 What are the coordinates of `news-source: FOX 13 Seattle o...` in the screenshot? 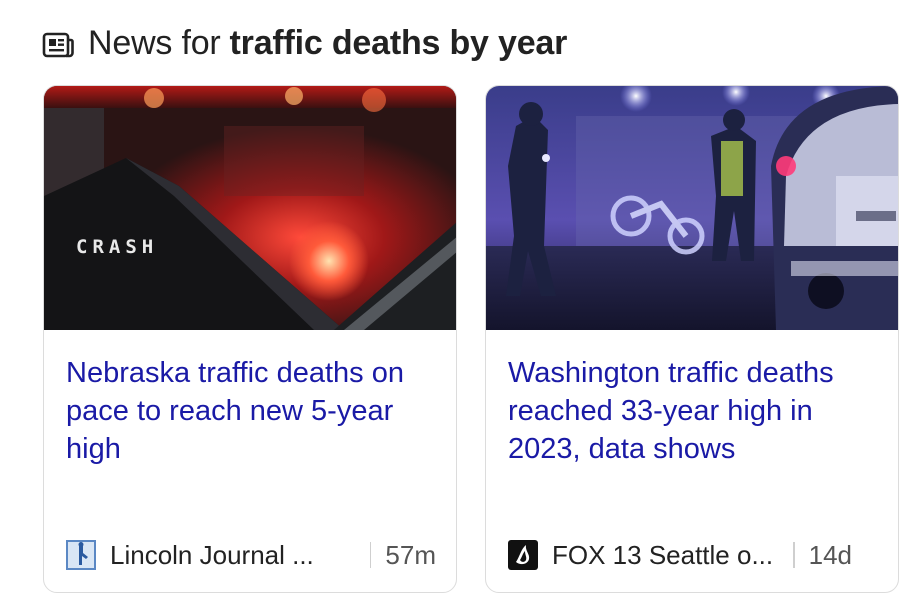 It's located at (663, 554).